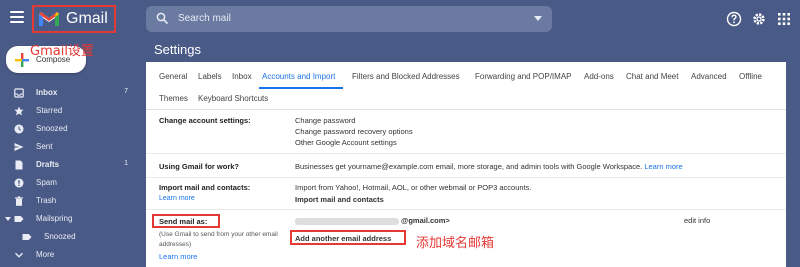 The width and height of the screenshot is (800, 267). What do you see at coordinates (45, 254) in the screenshot?
I see `sidebar-item-label: More` at bounding box center [45, 254].